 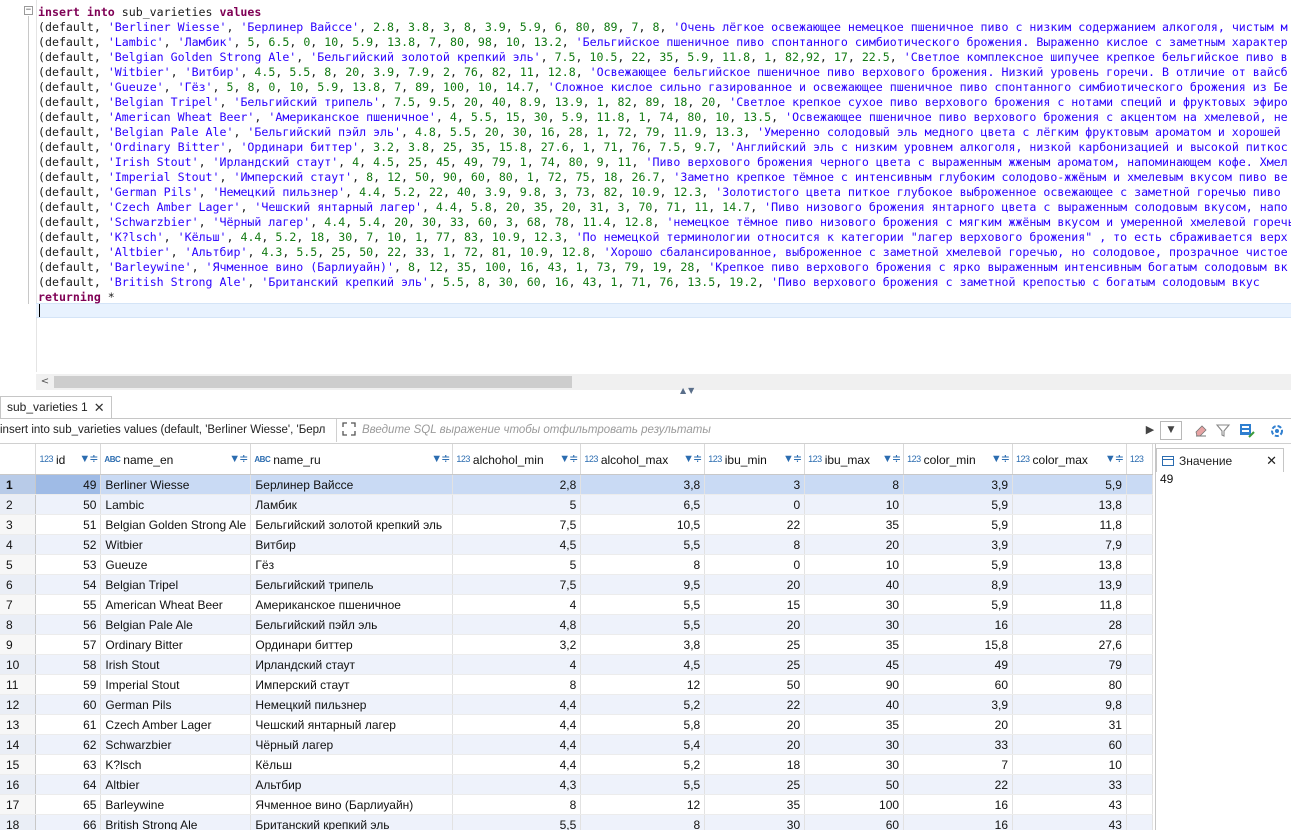 What do you see at coordinates (68, 544) in the screenshot?
I see `table-cell: 52` at bounding box center [68, 544].